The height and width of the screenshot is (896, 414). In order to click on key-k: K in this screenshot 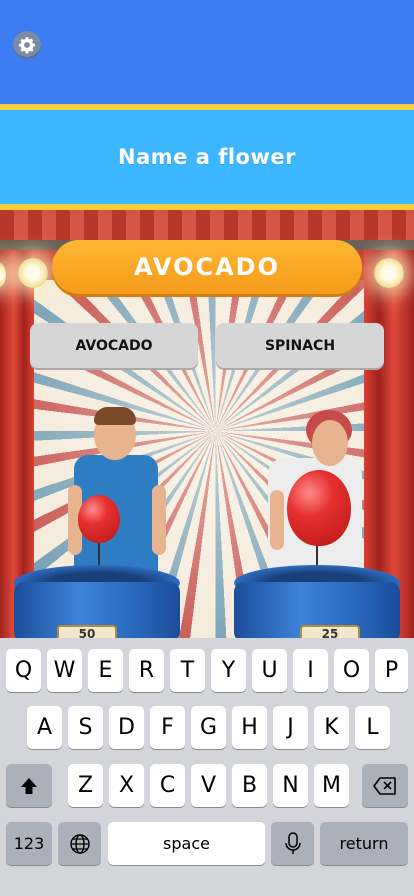, I will do `click(331, 727)`.